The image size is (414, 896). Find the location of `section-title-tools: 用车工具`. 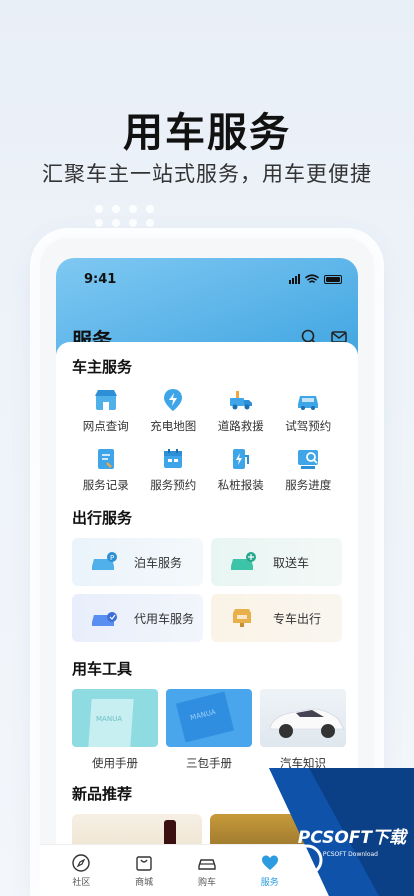

section-title-tools: 用车工具 is located at coordinates (102, 669).